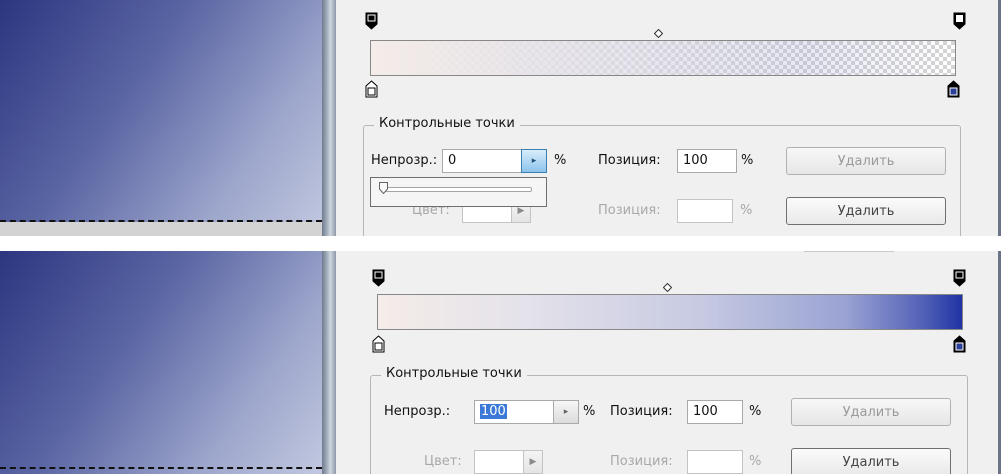 The width and height of the screenshot is (1001, 474). Describe the element at coordinates (849, 251) in the screenshot. I see `dialog-separator` at that location.